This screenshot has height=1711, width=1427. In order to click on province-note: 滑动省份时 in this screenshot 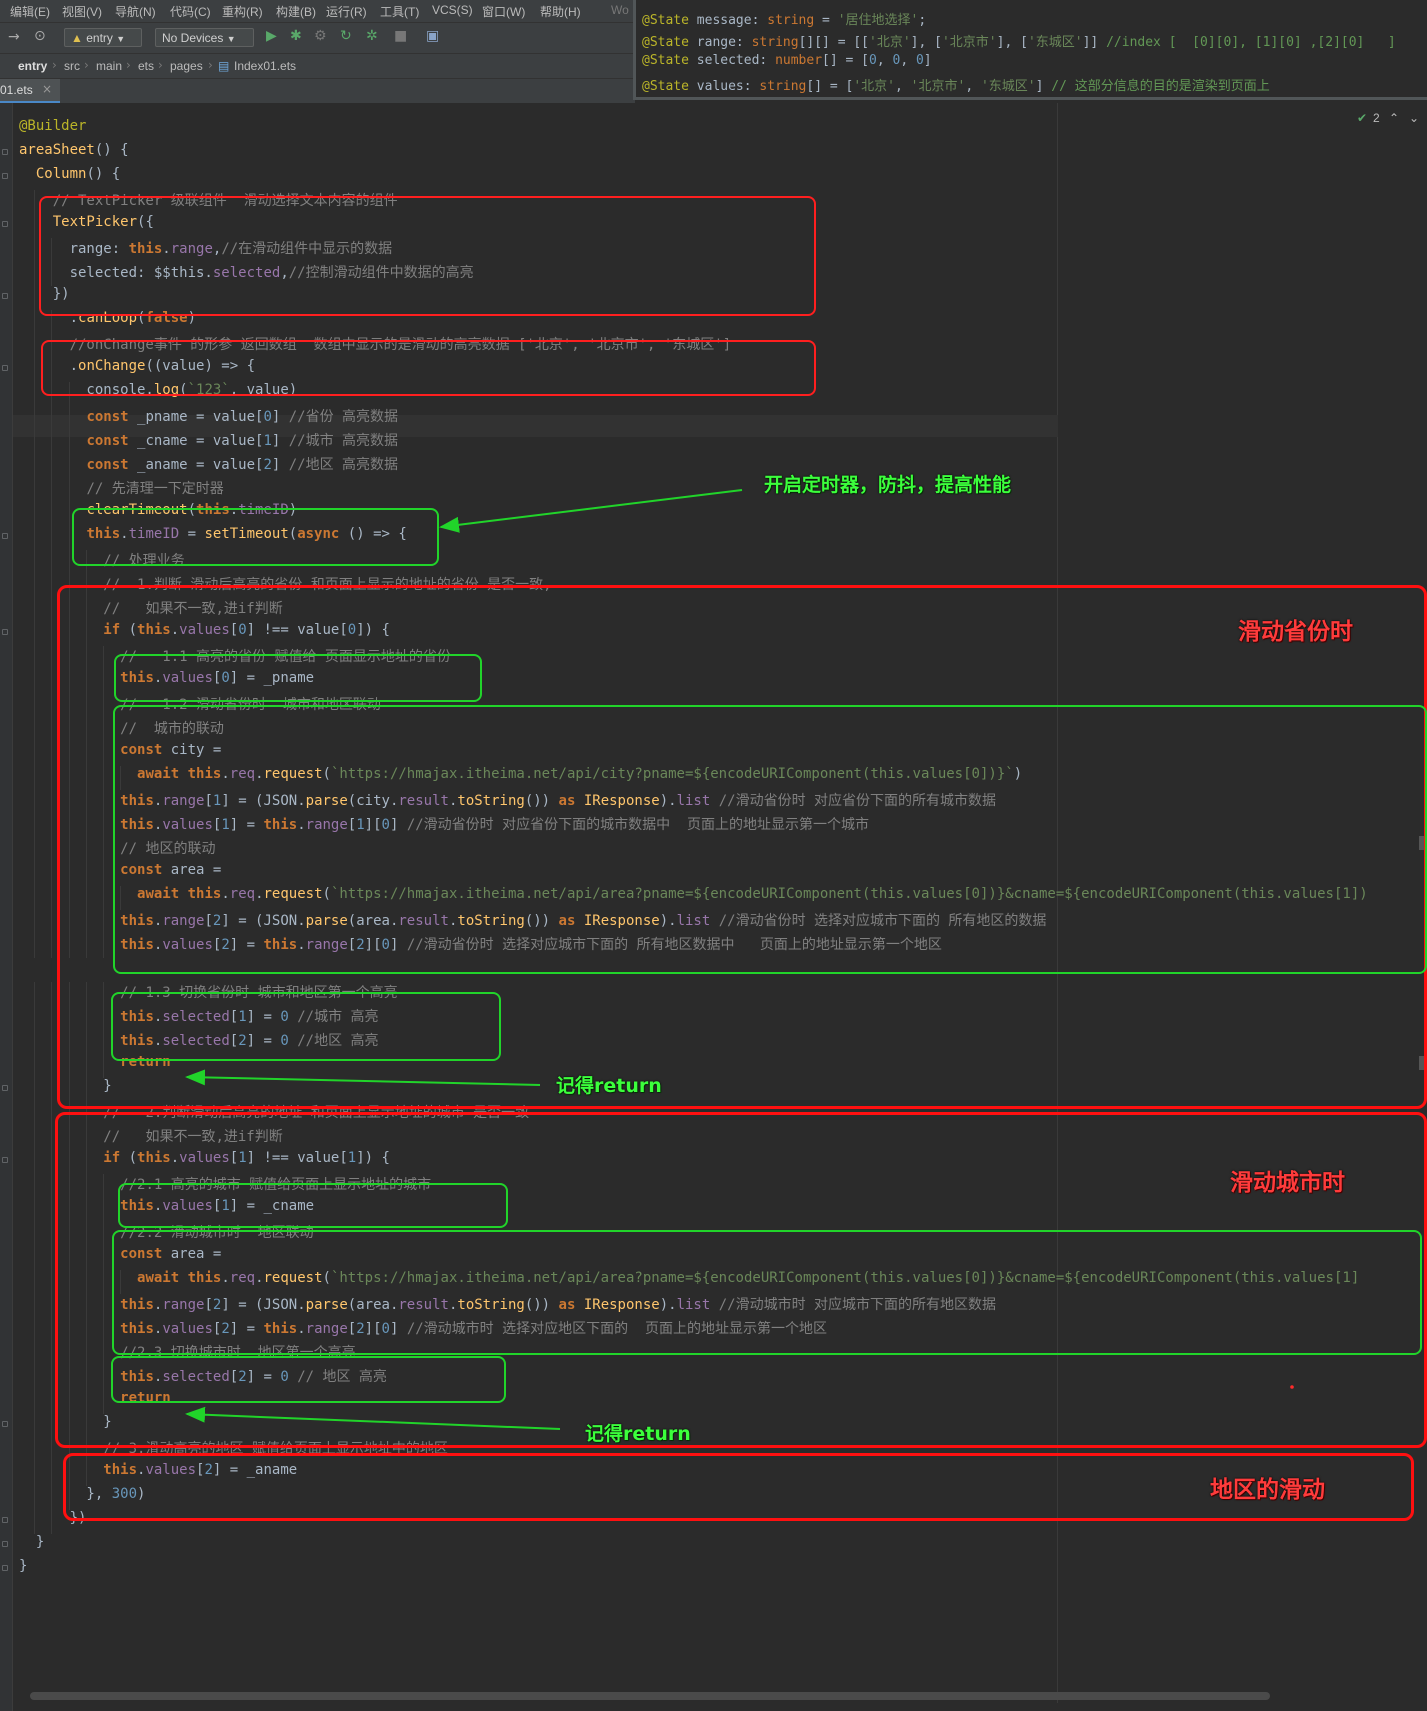, I will do `click(1295, 632)`.